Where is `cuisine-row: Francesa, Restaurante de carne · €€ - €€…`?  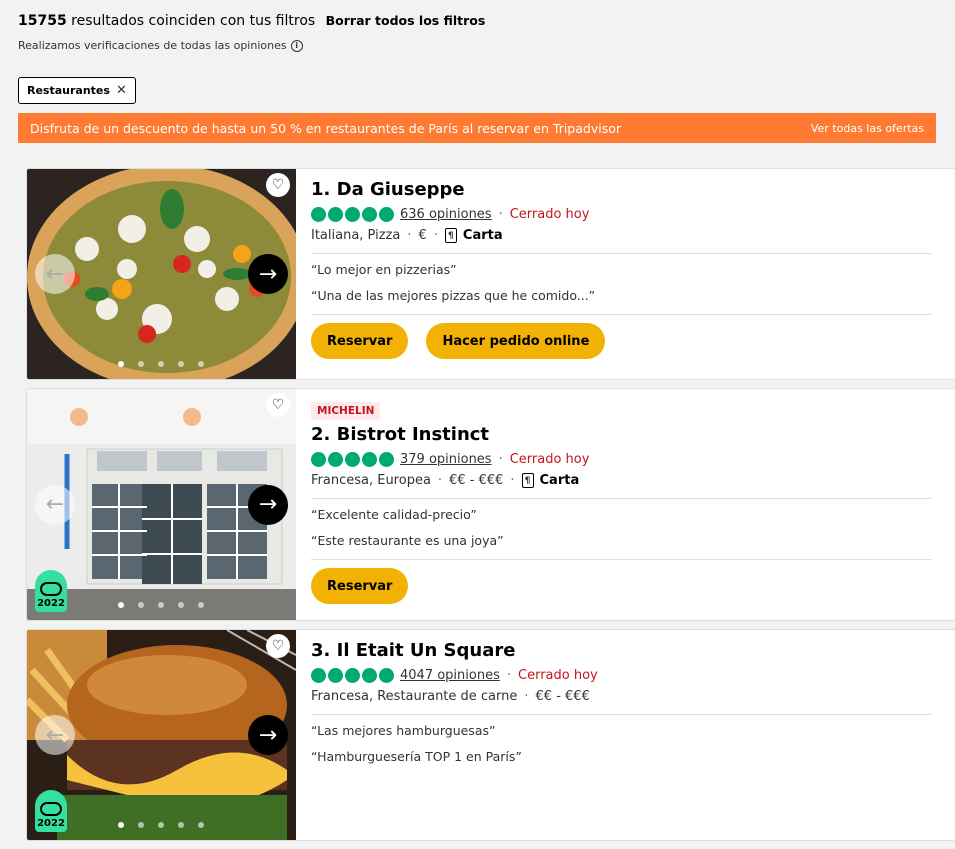
cuisine-row: Francesa, Restaurante de carne · €€ - €€… is located at coordinates (450, 696).